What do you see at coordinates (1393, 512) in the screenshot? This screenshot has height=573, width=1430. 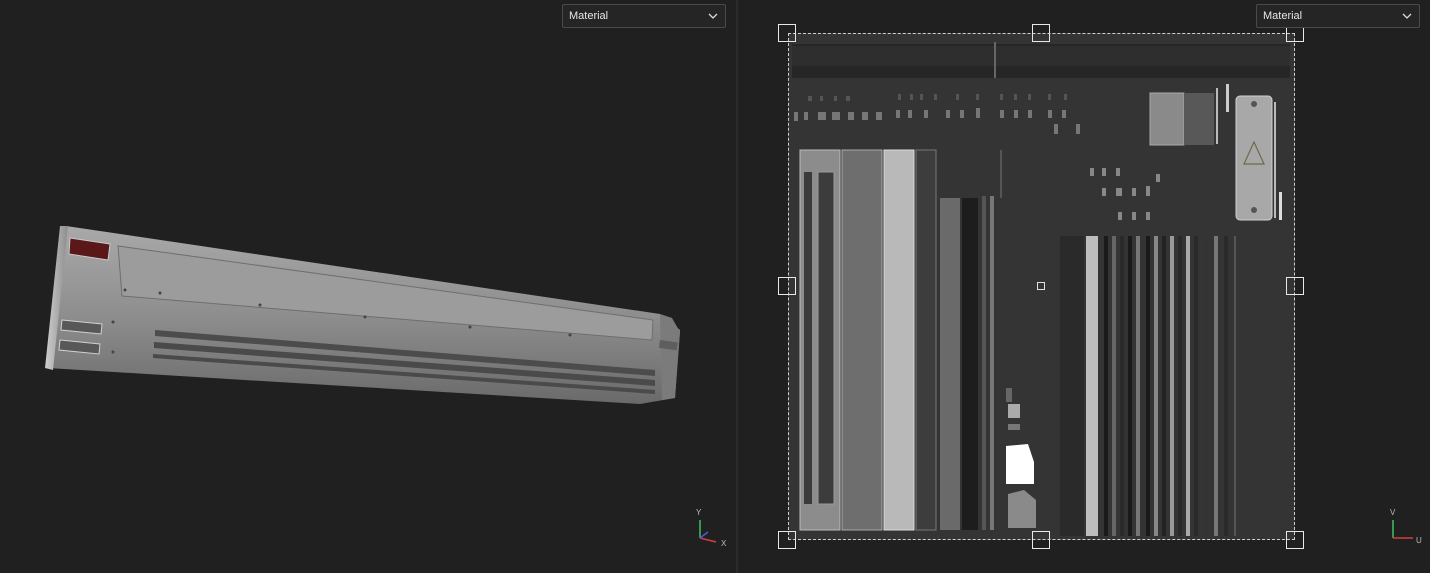 I see `axis-v-label: V` at bounding box center [1393, 512].